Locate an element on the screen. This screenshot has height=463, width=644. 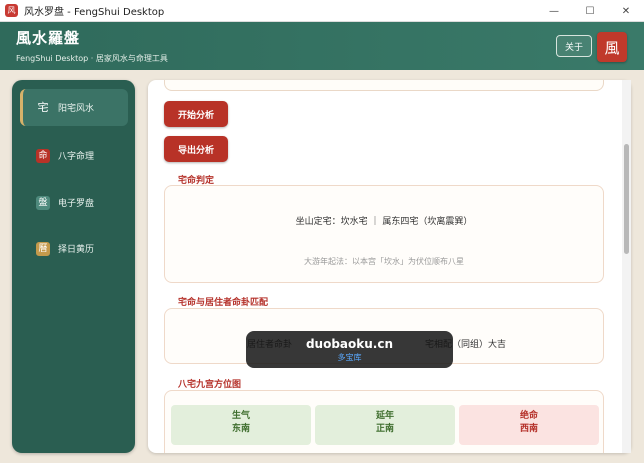
match-section-title: 宅命与居住者命卦匹配 is located at coordinates (223, 303).